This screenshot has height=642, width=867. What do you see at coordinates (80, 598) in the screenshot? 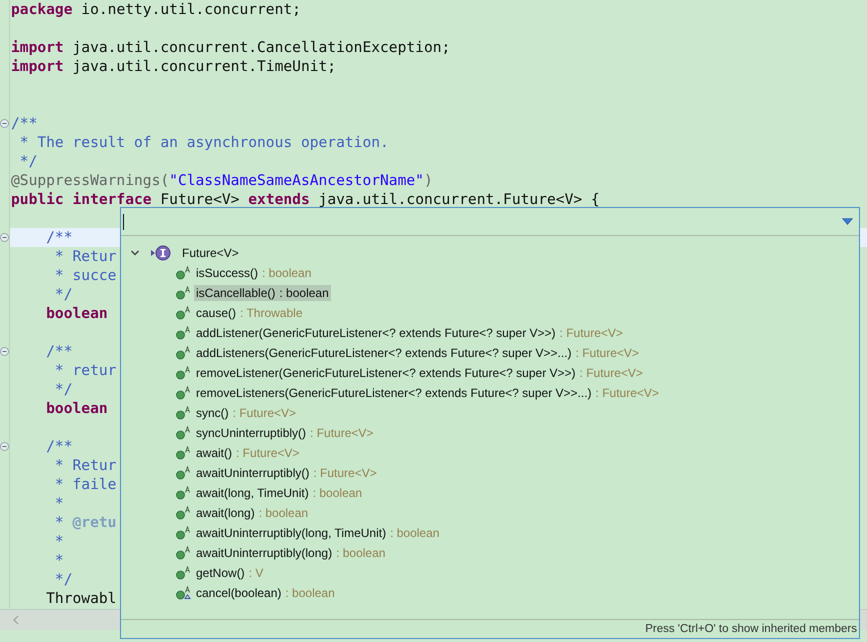
I see `code-line: Throwabl` at bounding box center [80, 598].